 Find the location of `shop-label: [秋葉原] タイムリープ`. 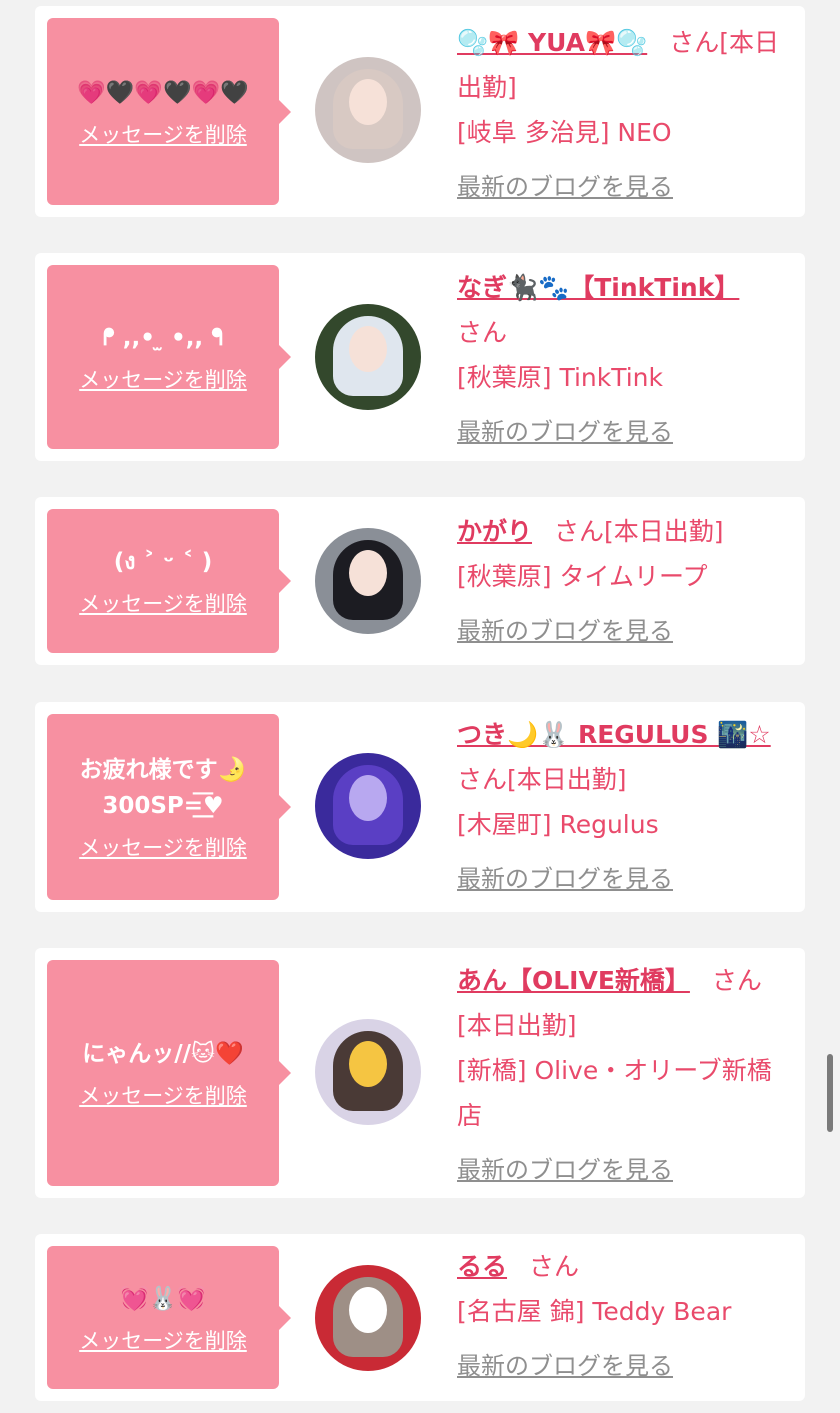

shop-label: [秋葉原] タイムリープ is located at coordinates (582, 576).